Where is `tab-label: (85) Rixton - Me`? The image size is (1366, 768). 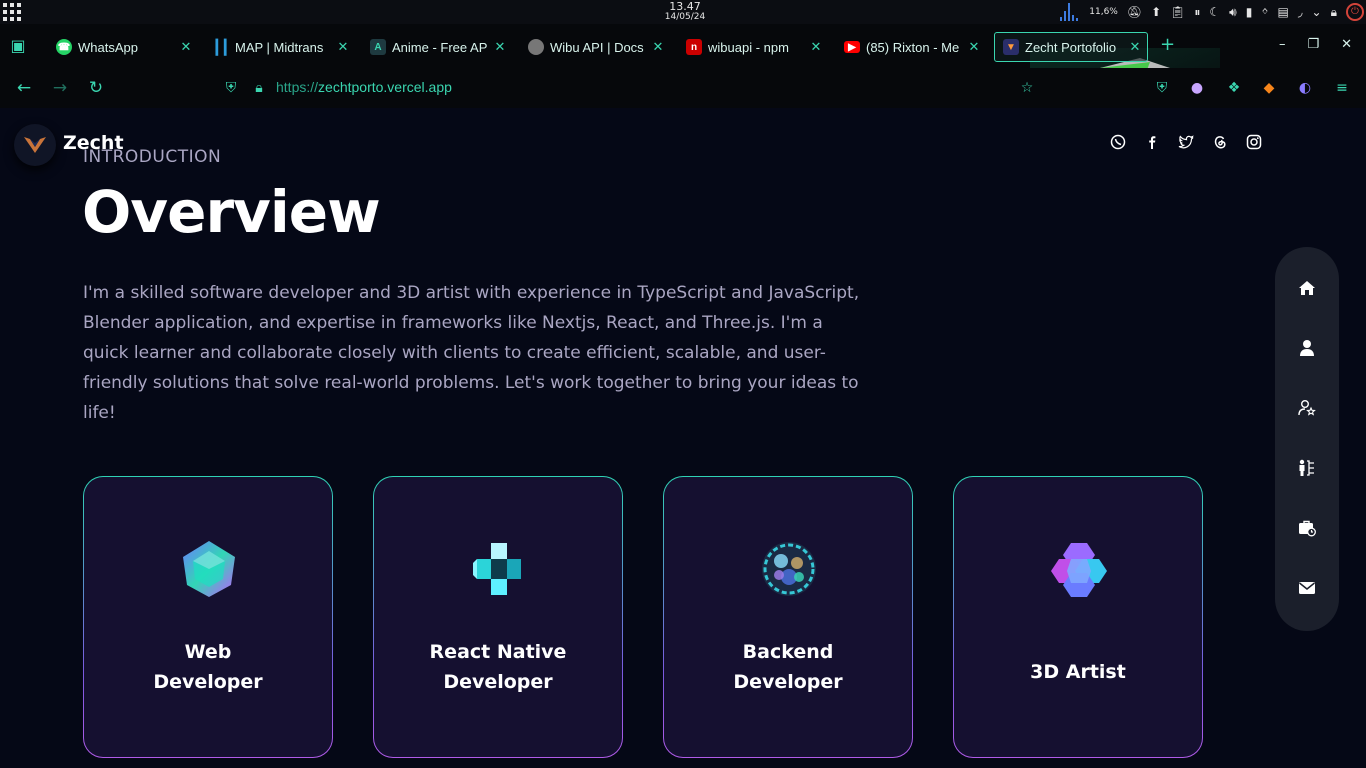
tab-label: (85) Rixton - Me is located at coordinates (913, 47).